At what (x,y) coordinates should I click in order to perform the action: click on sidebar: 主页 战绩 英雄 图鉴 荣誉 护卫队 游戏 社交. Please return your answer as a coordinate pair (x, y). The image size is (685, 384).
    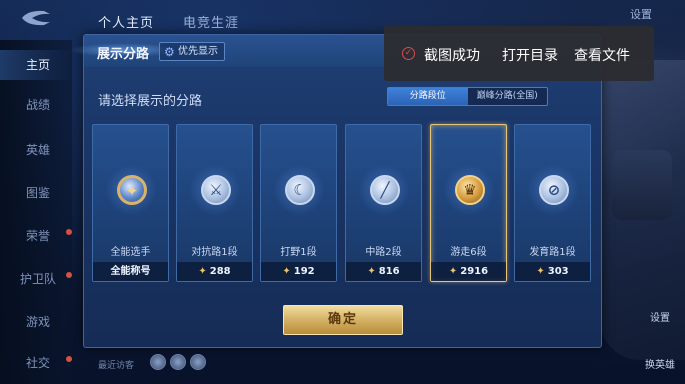
    Looking at the image, I should click on (36, 212).